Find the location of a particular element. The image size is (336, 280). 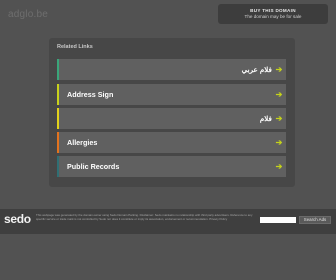

sedo-logo: sedo is located at coordinates (17, 219).